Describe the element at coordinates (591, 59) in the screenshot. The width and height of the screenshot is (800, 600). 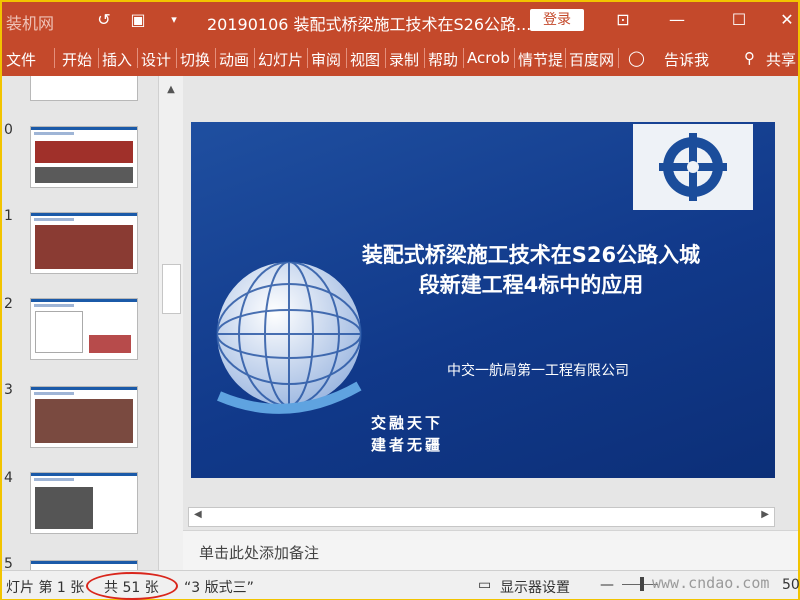
I see `tab-baidu-netdisk: 百度网` at that location.